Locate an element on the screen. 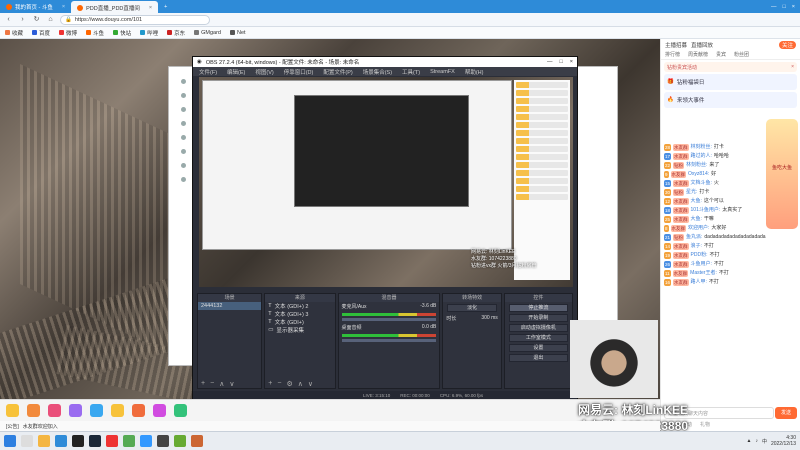  bookmark-item: GMgard is located at coordinates (207, 33).